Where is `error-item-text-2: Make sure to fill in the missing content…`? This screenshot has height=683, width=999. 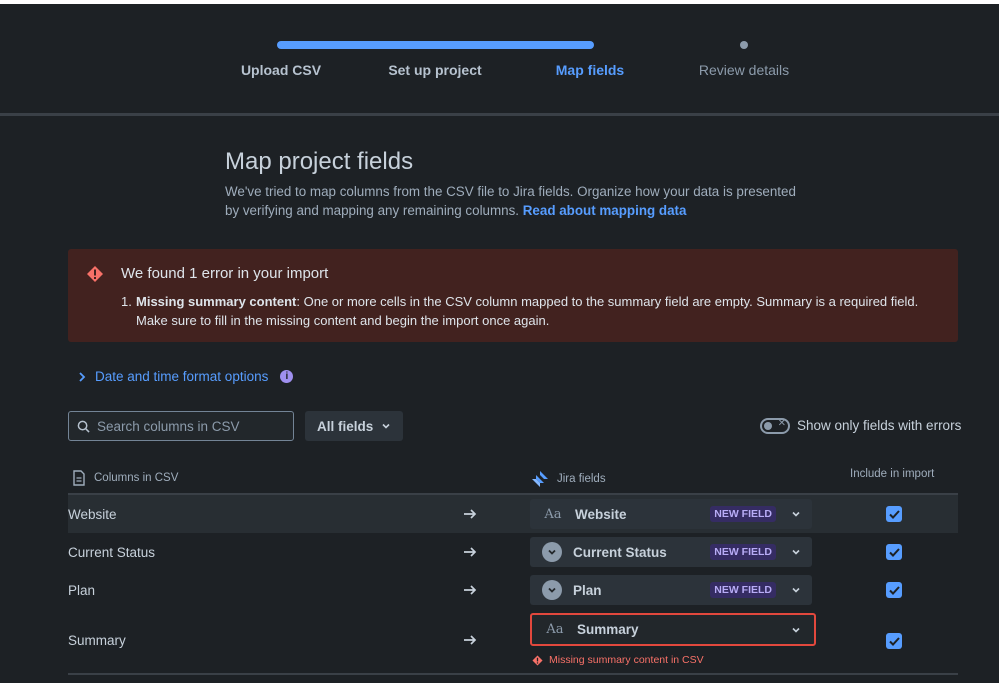 error-item-text-2: Make sure to fill in the missing content… is located at coordinates (343, 320).